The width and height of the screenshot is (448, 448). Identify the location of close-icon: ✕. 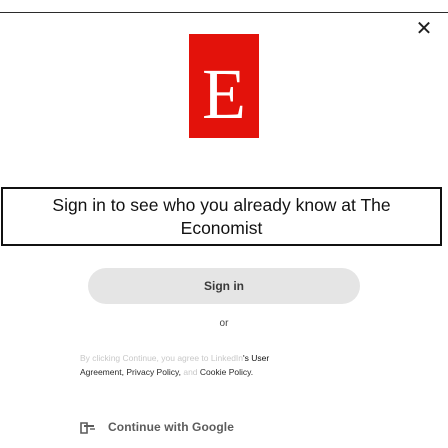
(424, 28).